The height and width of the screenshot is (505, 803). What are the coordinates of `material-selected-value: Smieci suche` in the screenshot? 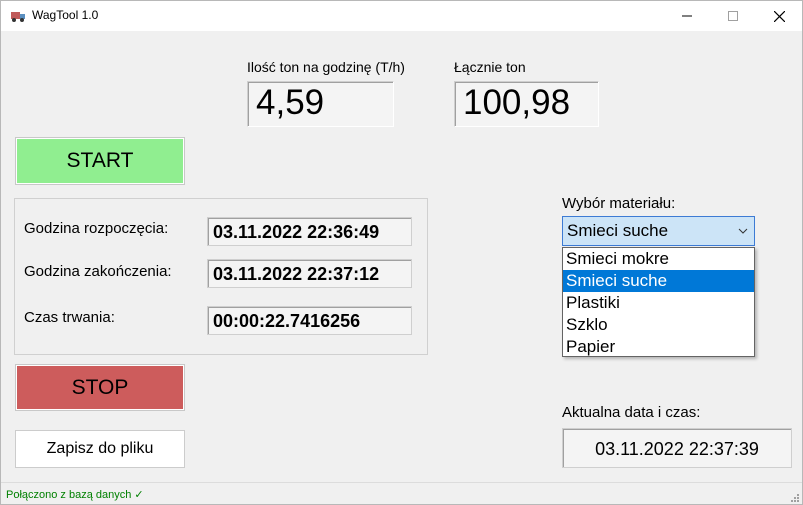 It's located at (618, 230).